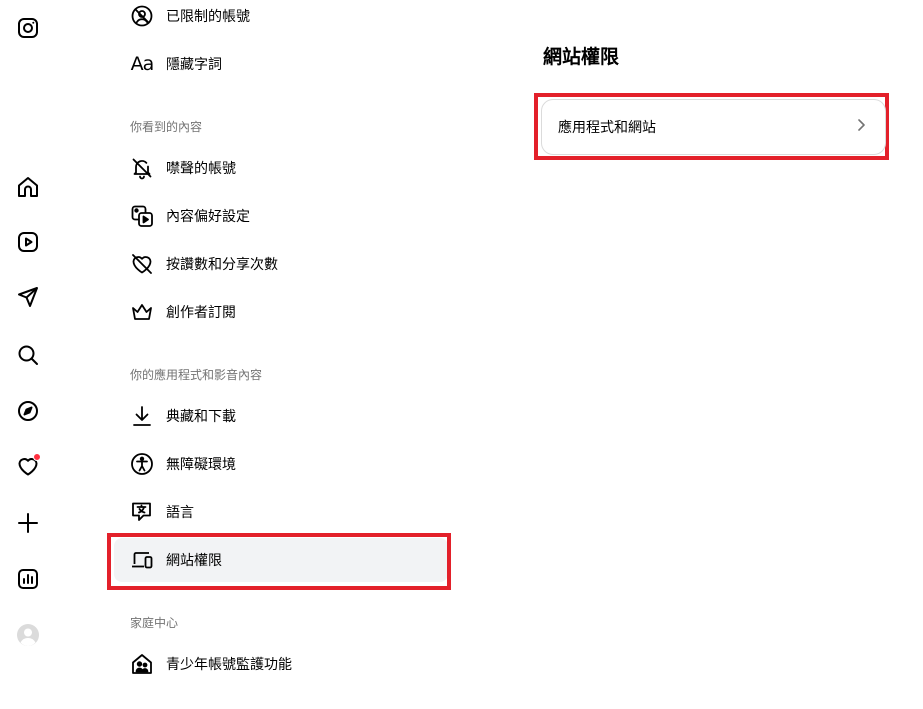  Describe the element at coordinates (142, 16) in the screenshot. I see `restricted-icon` at that location.